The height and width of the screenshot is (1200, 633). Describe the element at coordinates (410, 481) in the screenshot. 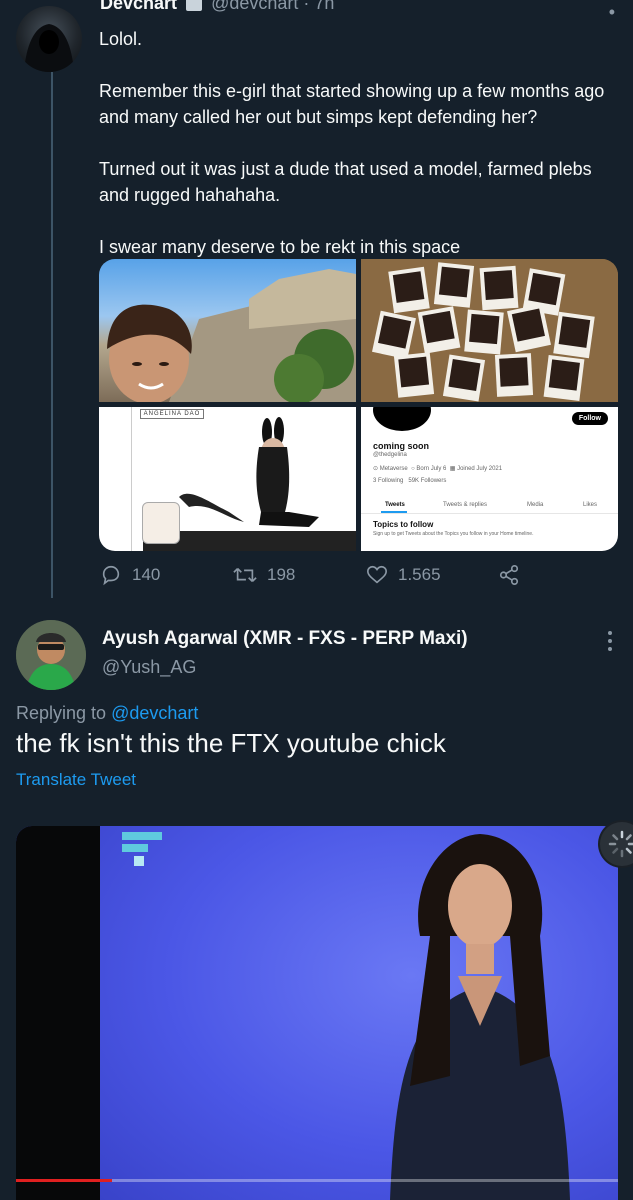

I see `profile-follow-counts: 3 Following 59K Followers` at that location.